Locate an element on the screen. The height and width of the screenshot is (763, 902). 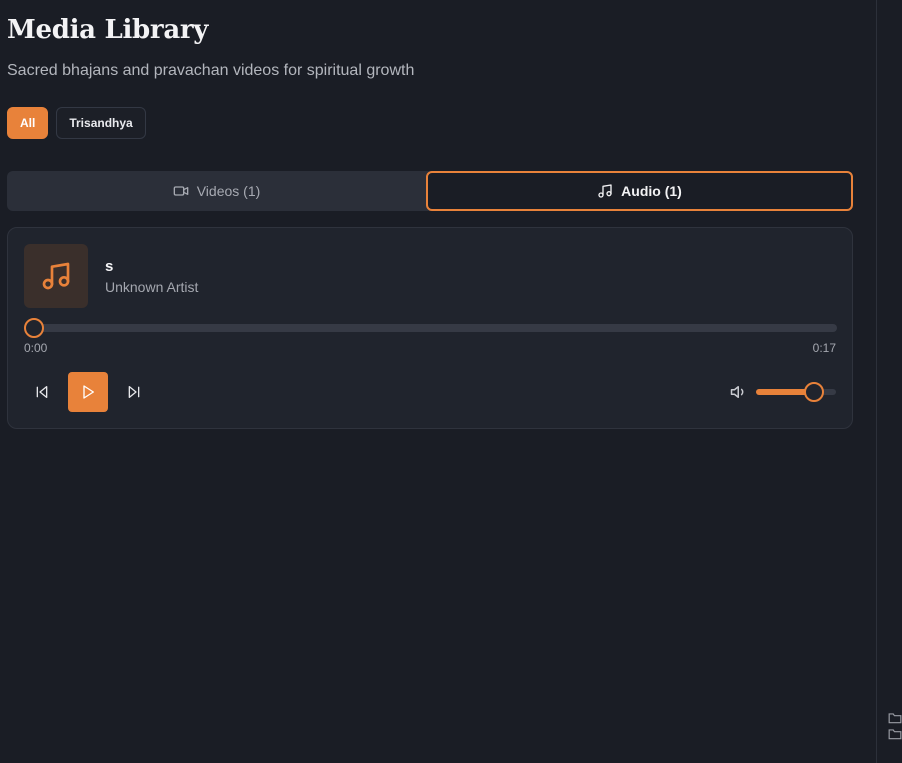
filter-chip-trisandhya: Trisandhya is located at coordinates (101, 123).